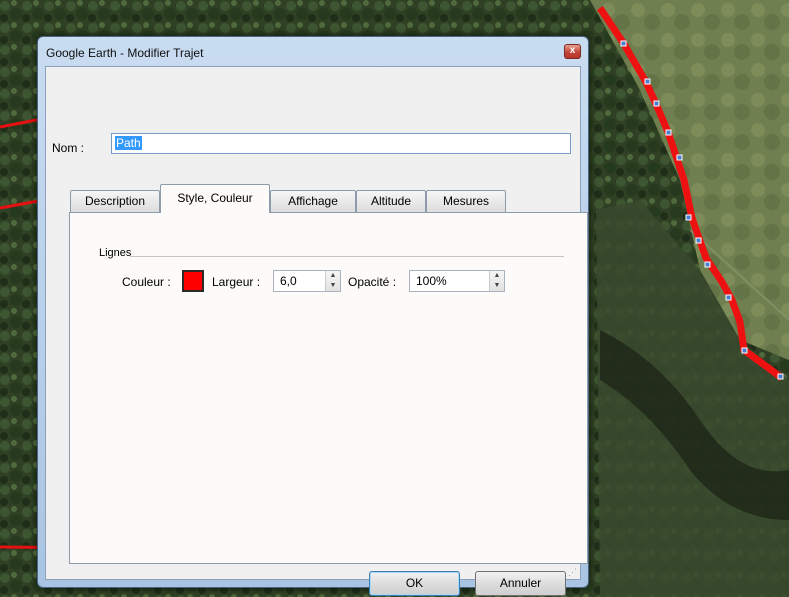 This screenshot has width=789, height=597. Describe the element at coordinates (313, 201) in the screenshot. I see `tab-display: Affichage` at that location.